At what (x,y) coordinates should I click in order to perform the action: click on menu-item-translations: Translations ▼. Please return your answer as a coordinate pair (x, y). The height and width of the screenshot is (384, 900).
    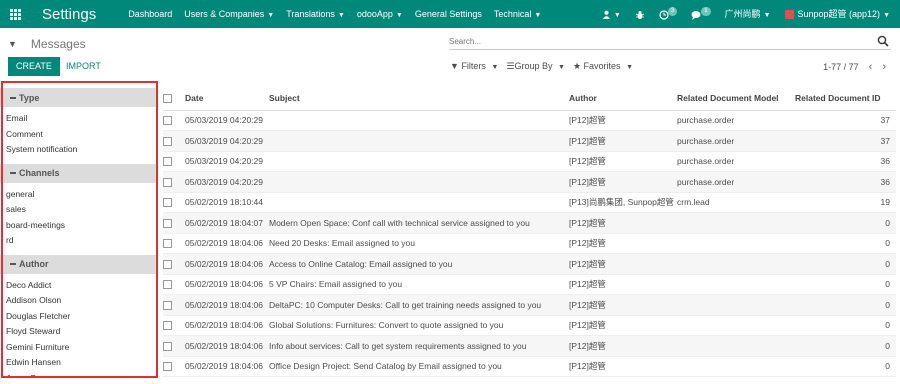
    Looking at the image, I should click on (315, 14).